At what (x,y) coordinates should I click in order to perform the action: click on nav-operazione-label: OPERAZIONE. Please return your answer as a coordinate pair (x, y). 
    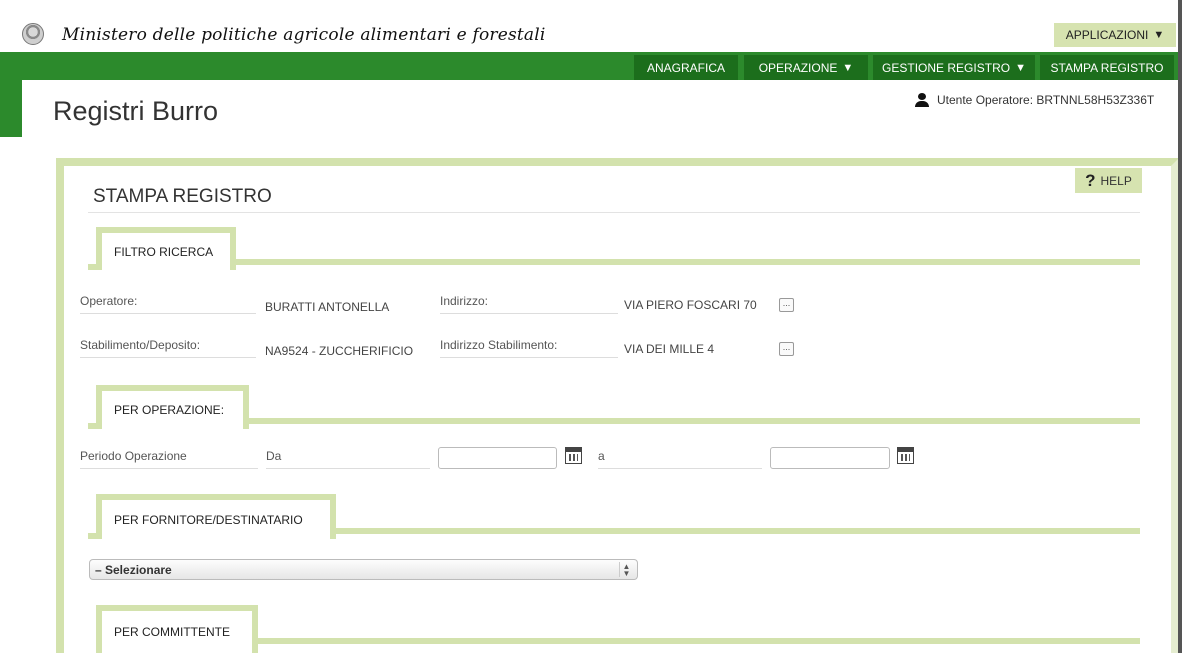
    Looking at the image, I should click on (798, 67).